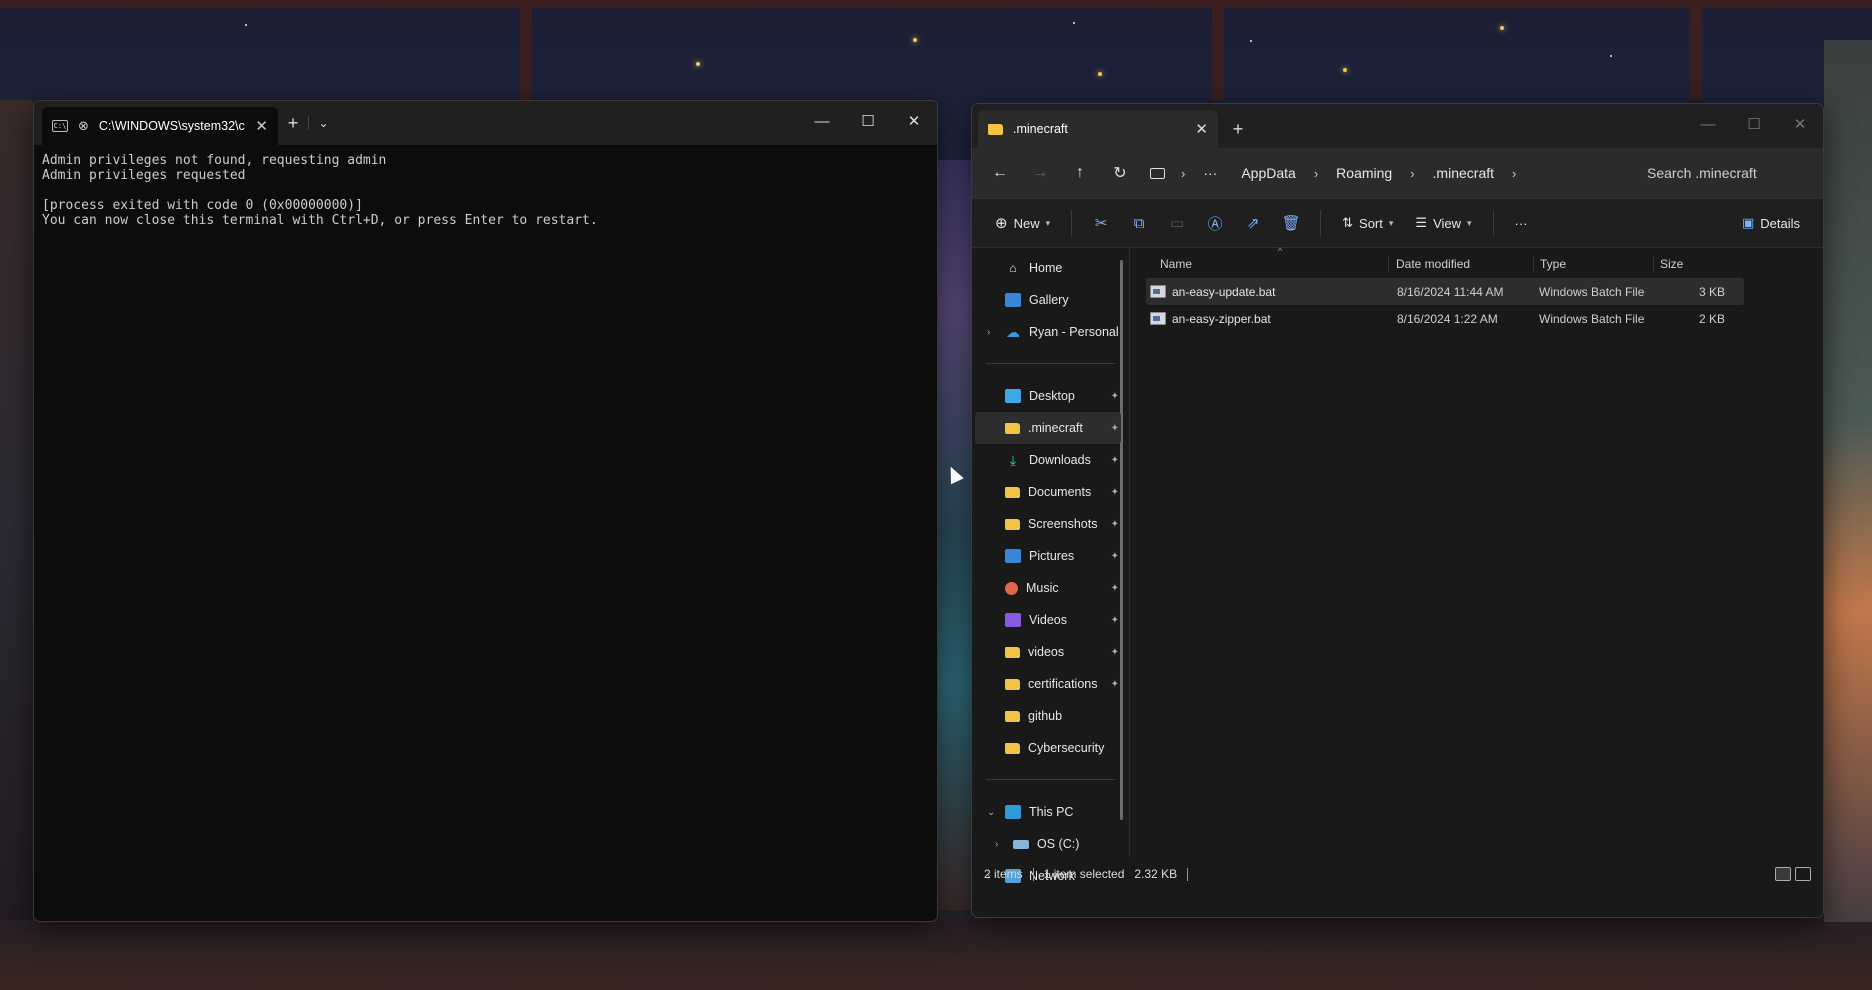 This screenshot has height=990, width=1872. What do you see at coordinates (1447, 318) in the screenshot?
I see `file-date: 8/16/2024 1:22 AM` at bounding box center [1447, 318].